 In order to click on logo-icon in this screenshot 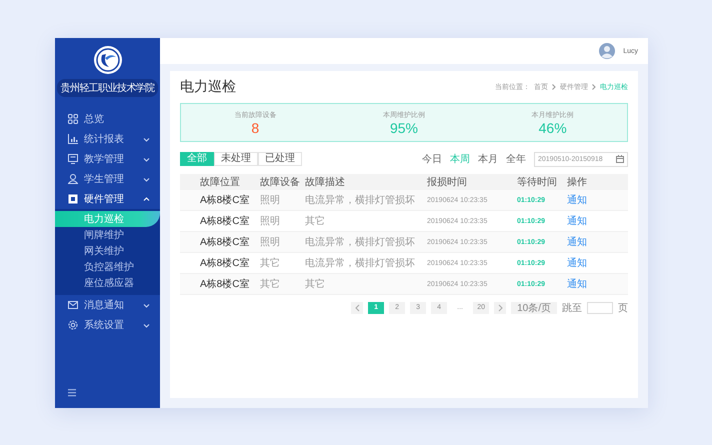, I will do `click(107, 60)`.